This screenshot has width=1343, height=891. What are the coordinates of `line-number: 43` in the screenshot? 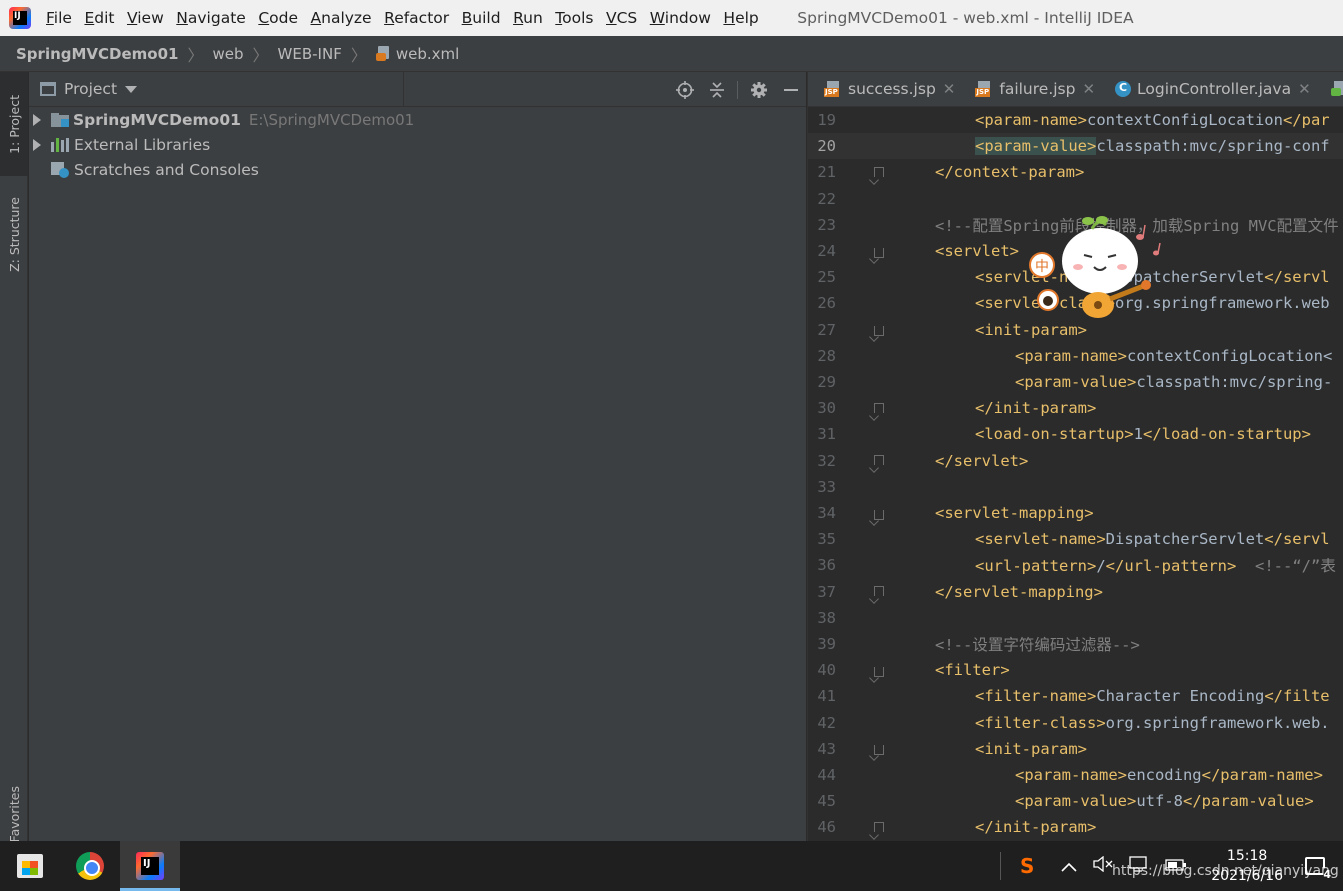 It's located at (826, 748).